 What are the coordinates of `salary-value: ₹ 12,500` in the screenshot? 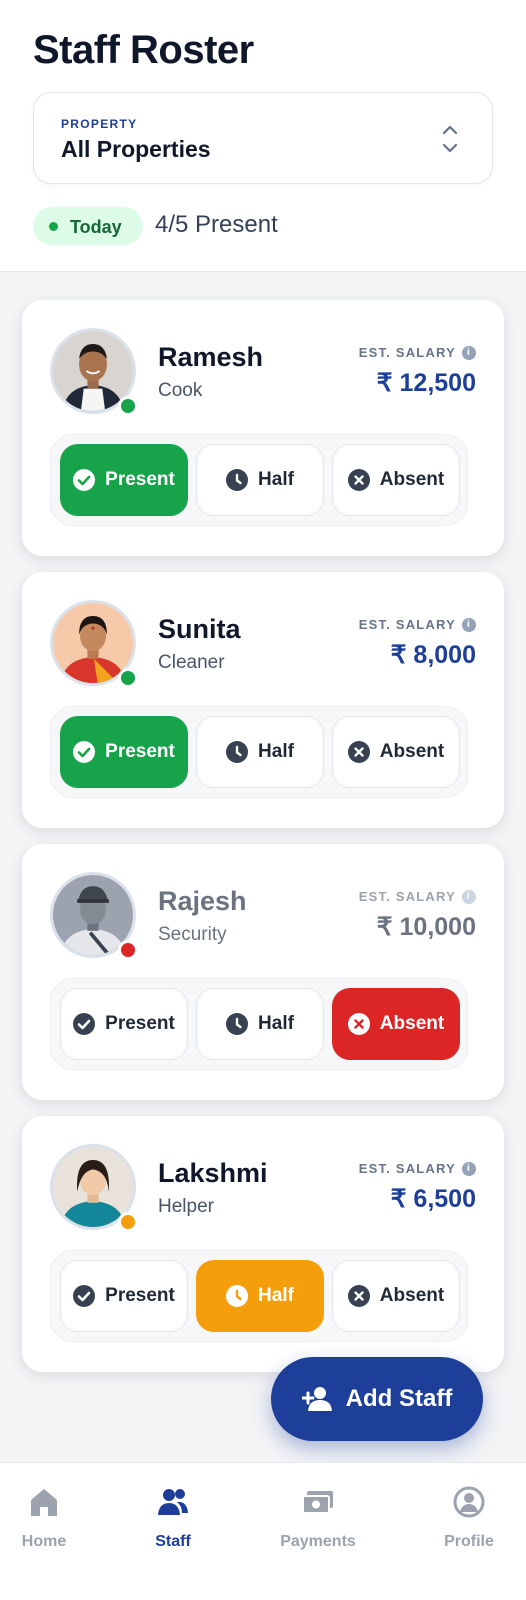 It's located at (426, 383).